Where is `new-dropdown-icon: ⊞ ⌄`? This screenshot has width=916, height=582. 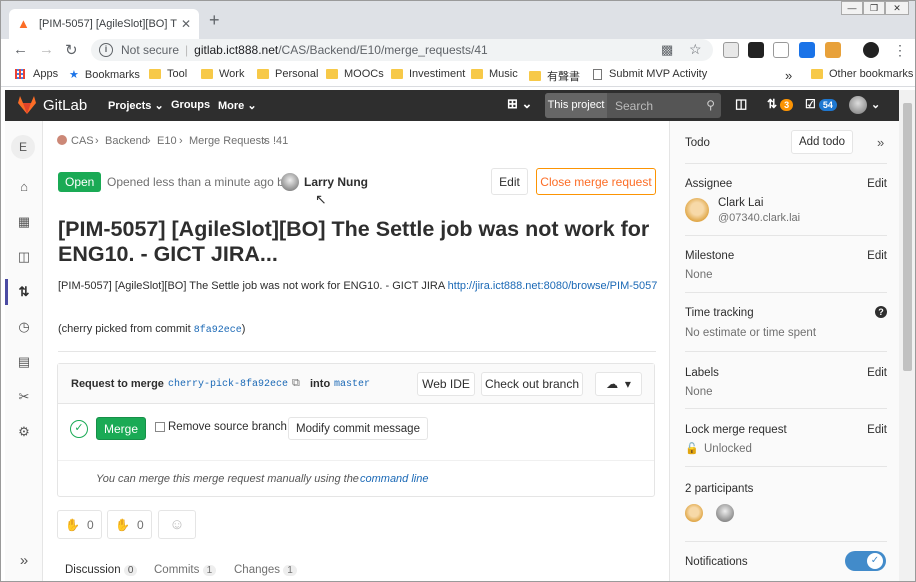
new-dropdown-icon: ⊞ ⌄ is located at coordinates (519, 104).